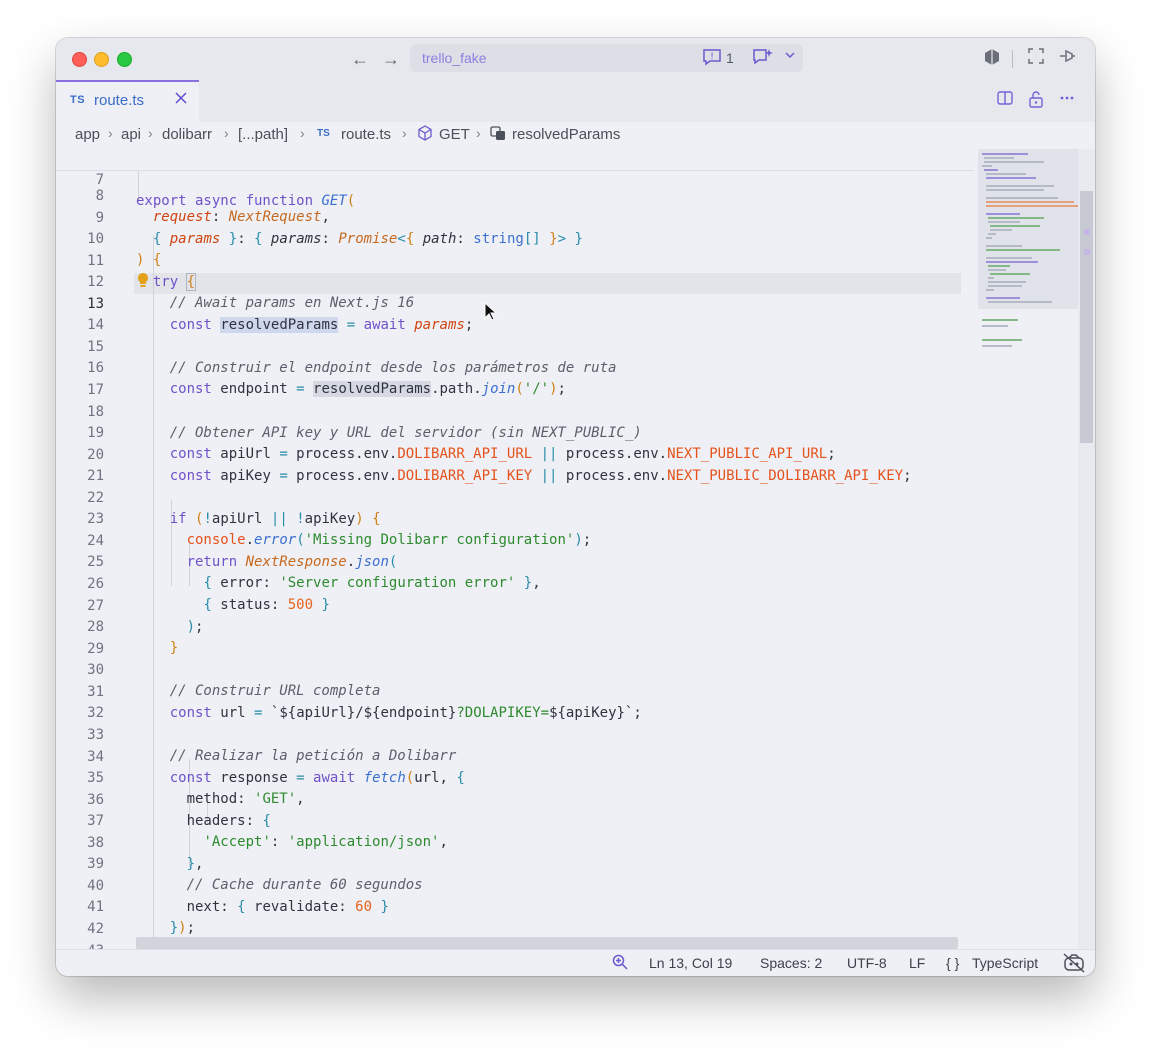  What do you see at coordinates (1074, 964) in the screenshot?
I see `copilot-icon` at bounding box center [1074, 964].